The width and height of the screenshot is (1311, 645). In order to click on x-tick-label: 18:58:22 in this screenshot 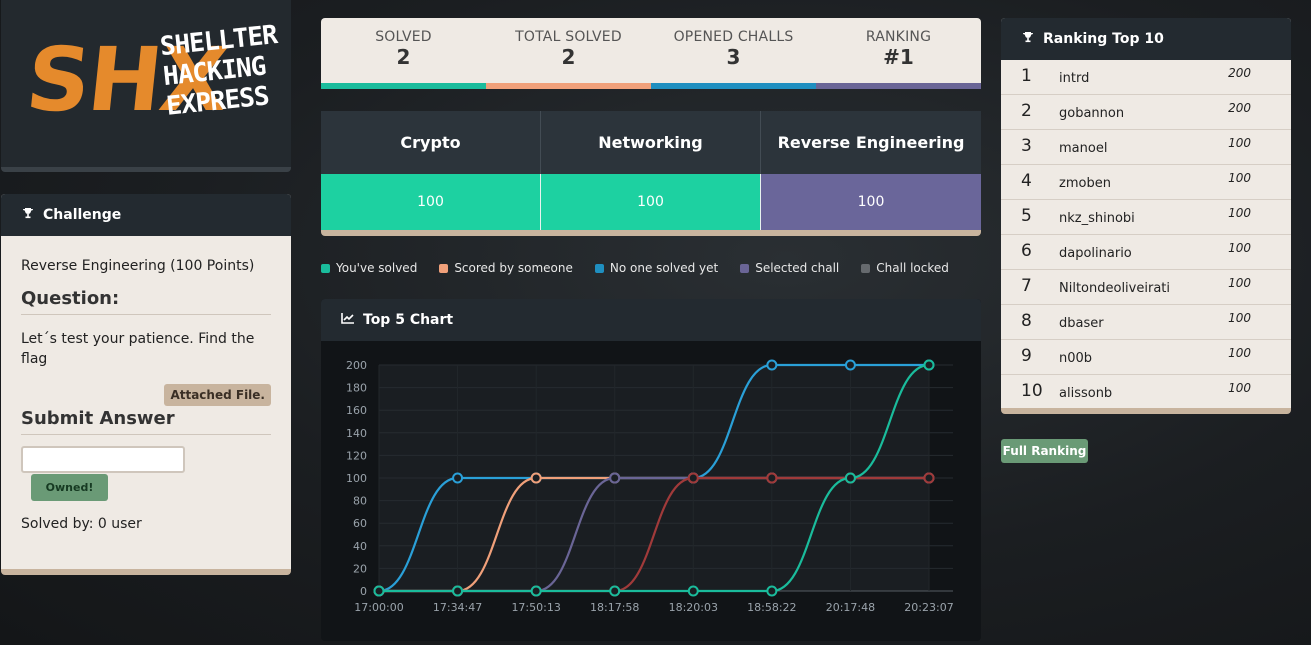, I will do `click(771, 607)`.